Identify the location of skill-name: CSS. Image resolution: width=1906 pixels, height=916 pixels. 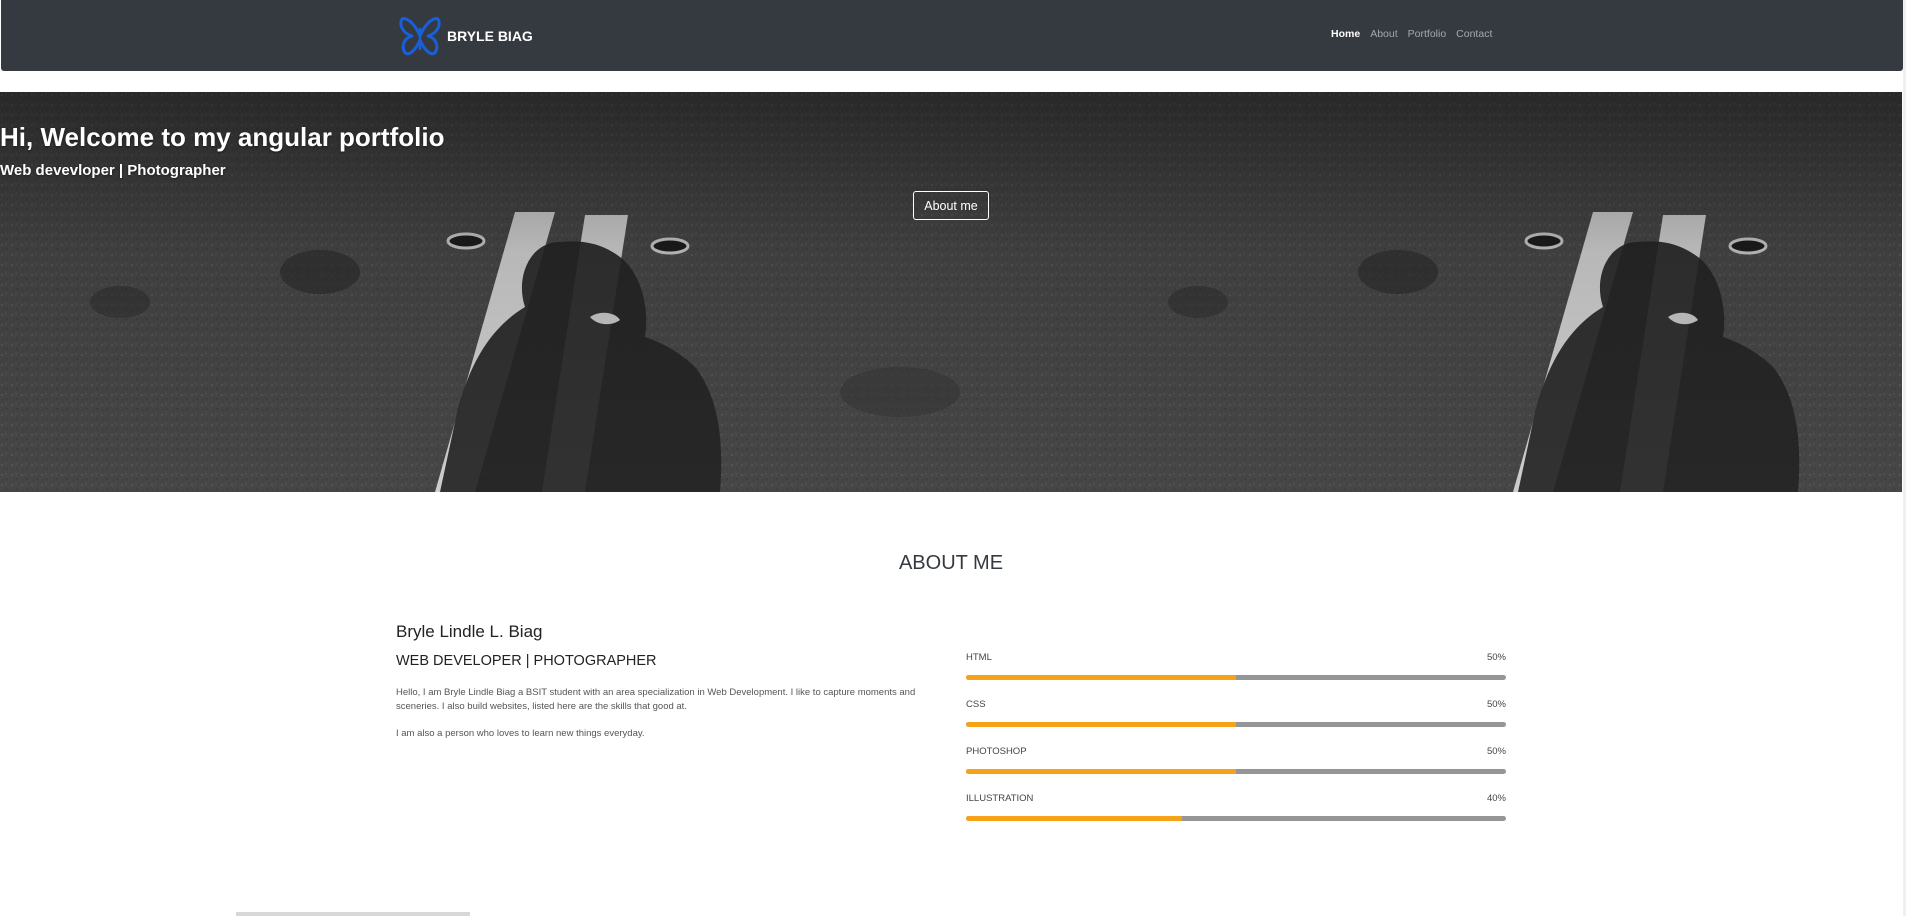
(976, 704).